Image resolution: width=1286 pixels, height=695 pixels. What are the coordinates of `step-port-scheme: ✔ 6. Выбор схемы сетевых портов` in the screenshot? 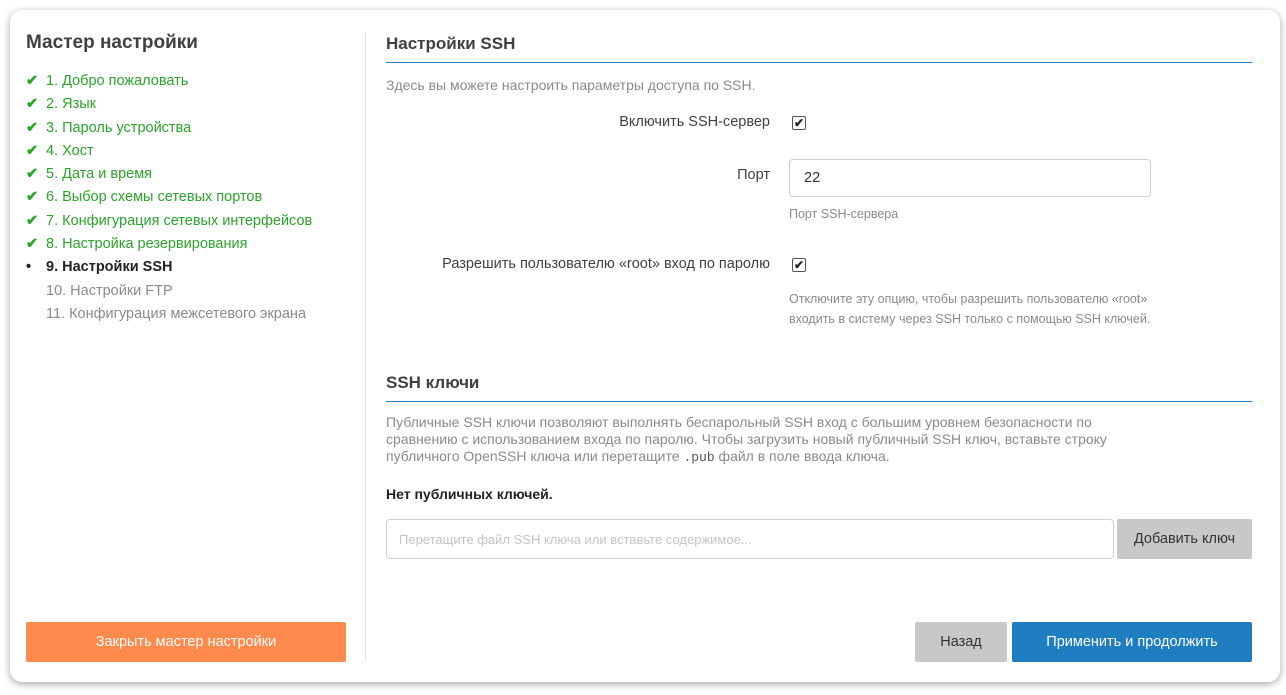 It's located at (169, 197).